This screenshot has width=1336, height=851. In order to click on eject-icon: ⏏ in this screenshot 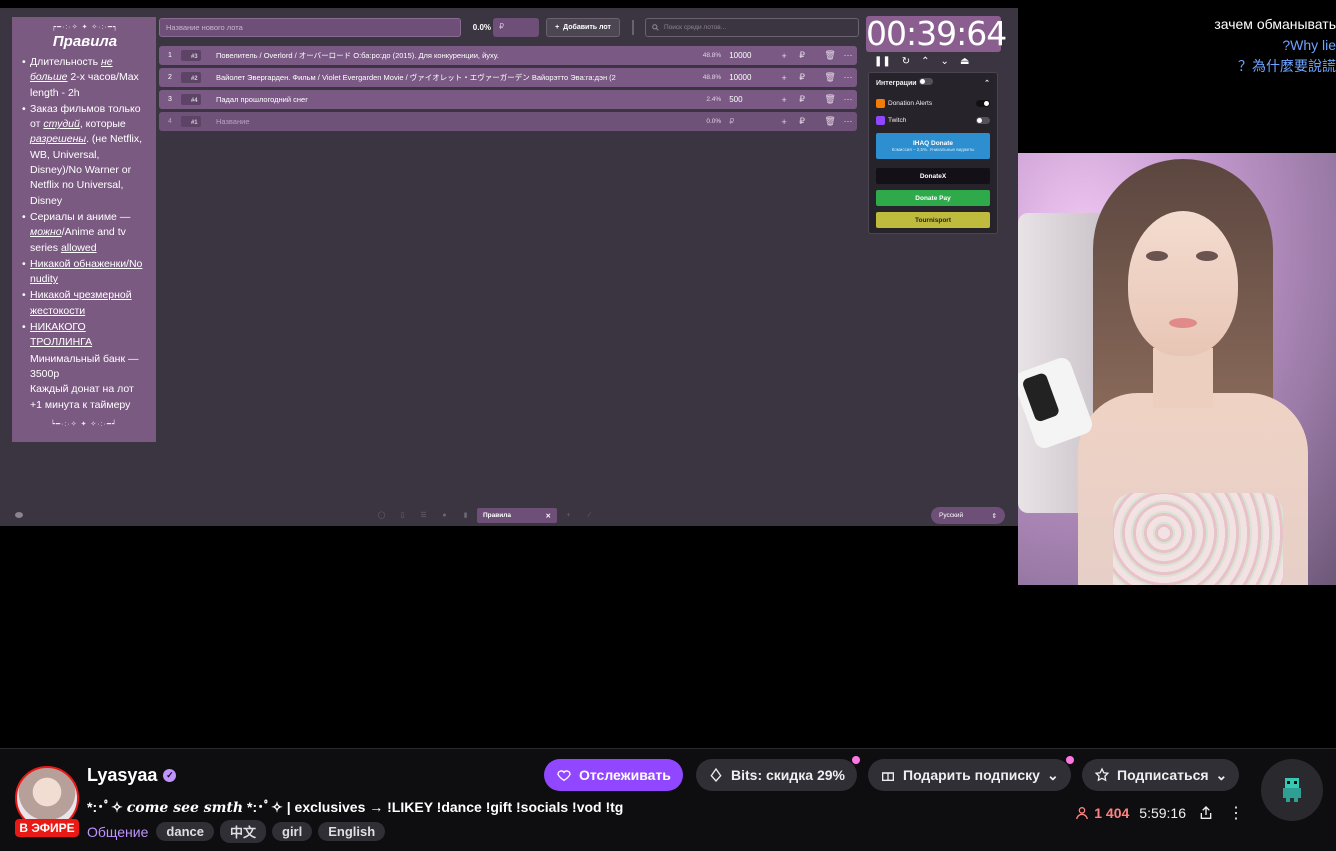, I will do `click(964, 61)`.